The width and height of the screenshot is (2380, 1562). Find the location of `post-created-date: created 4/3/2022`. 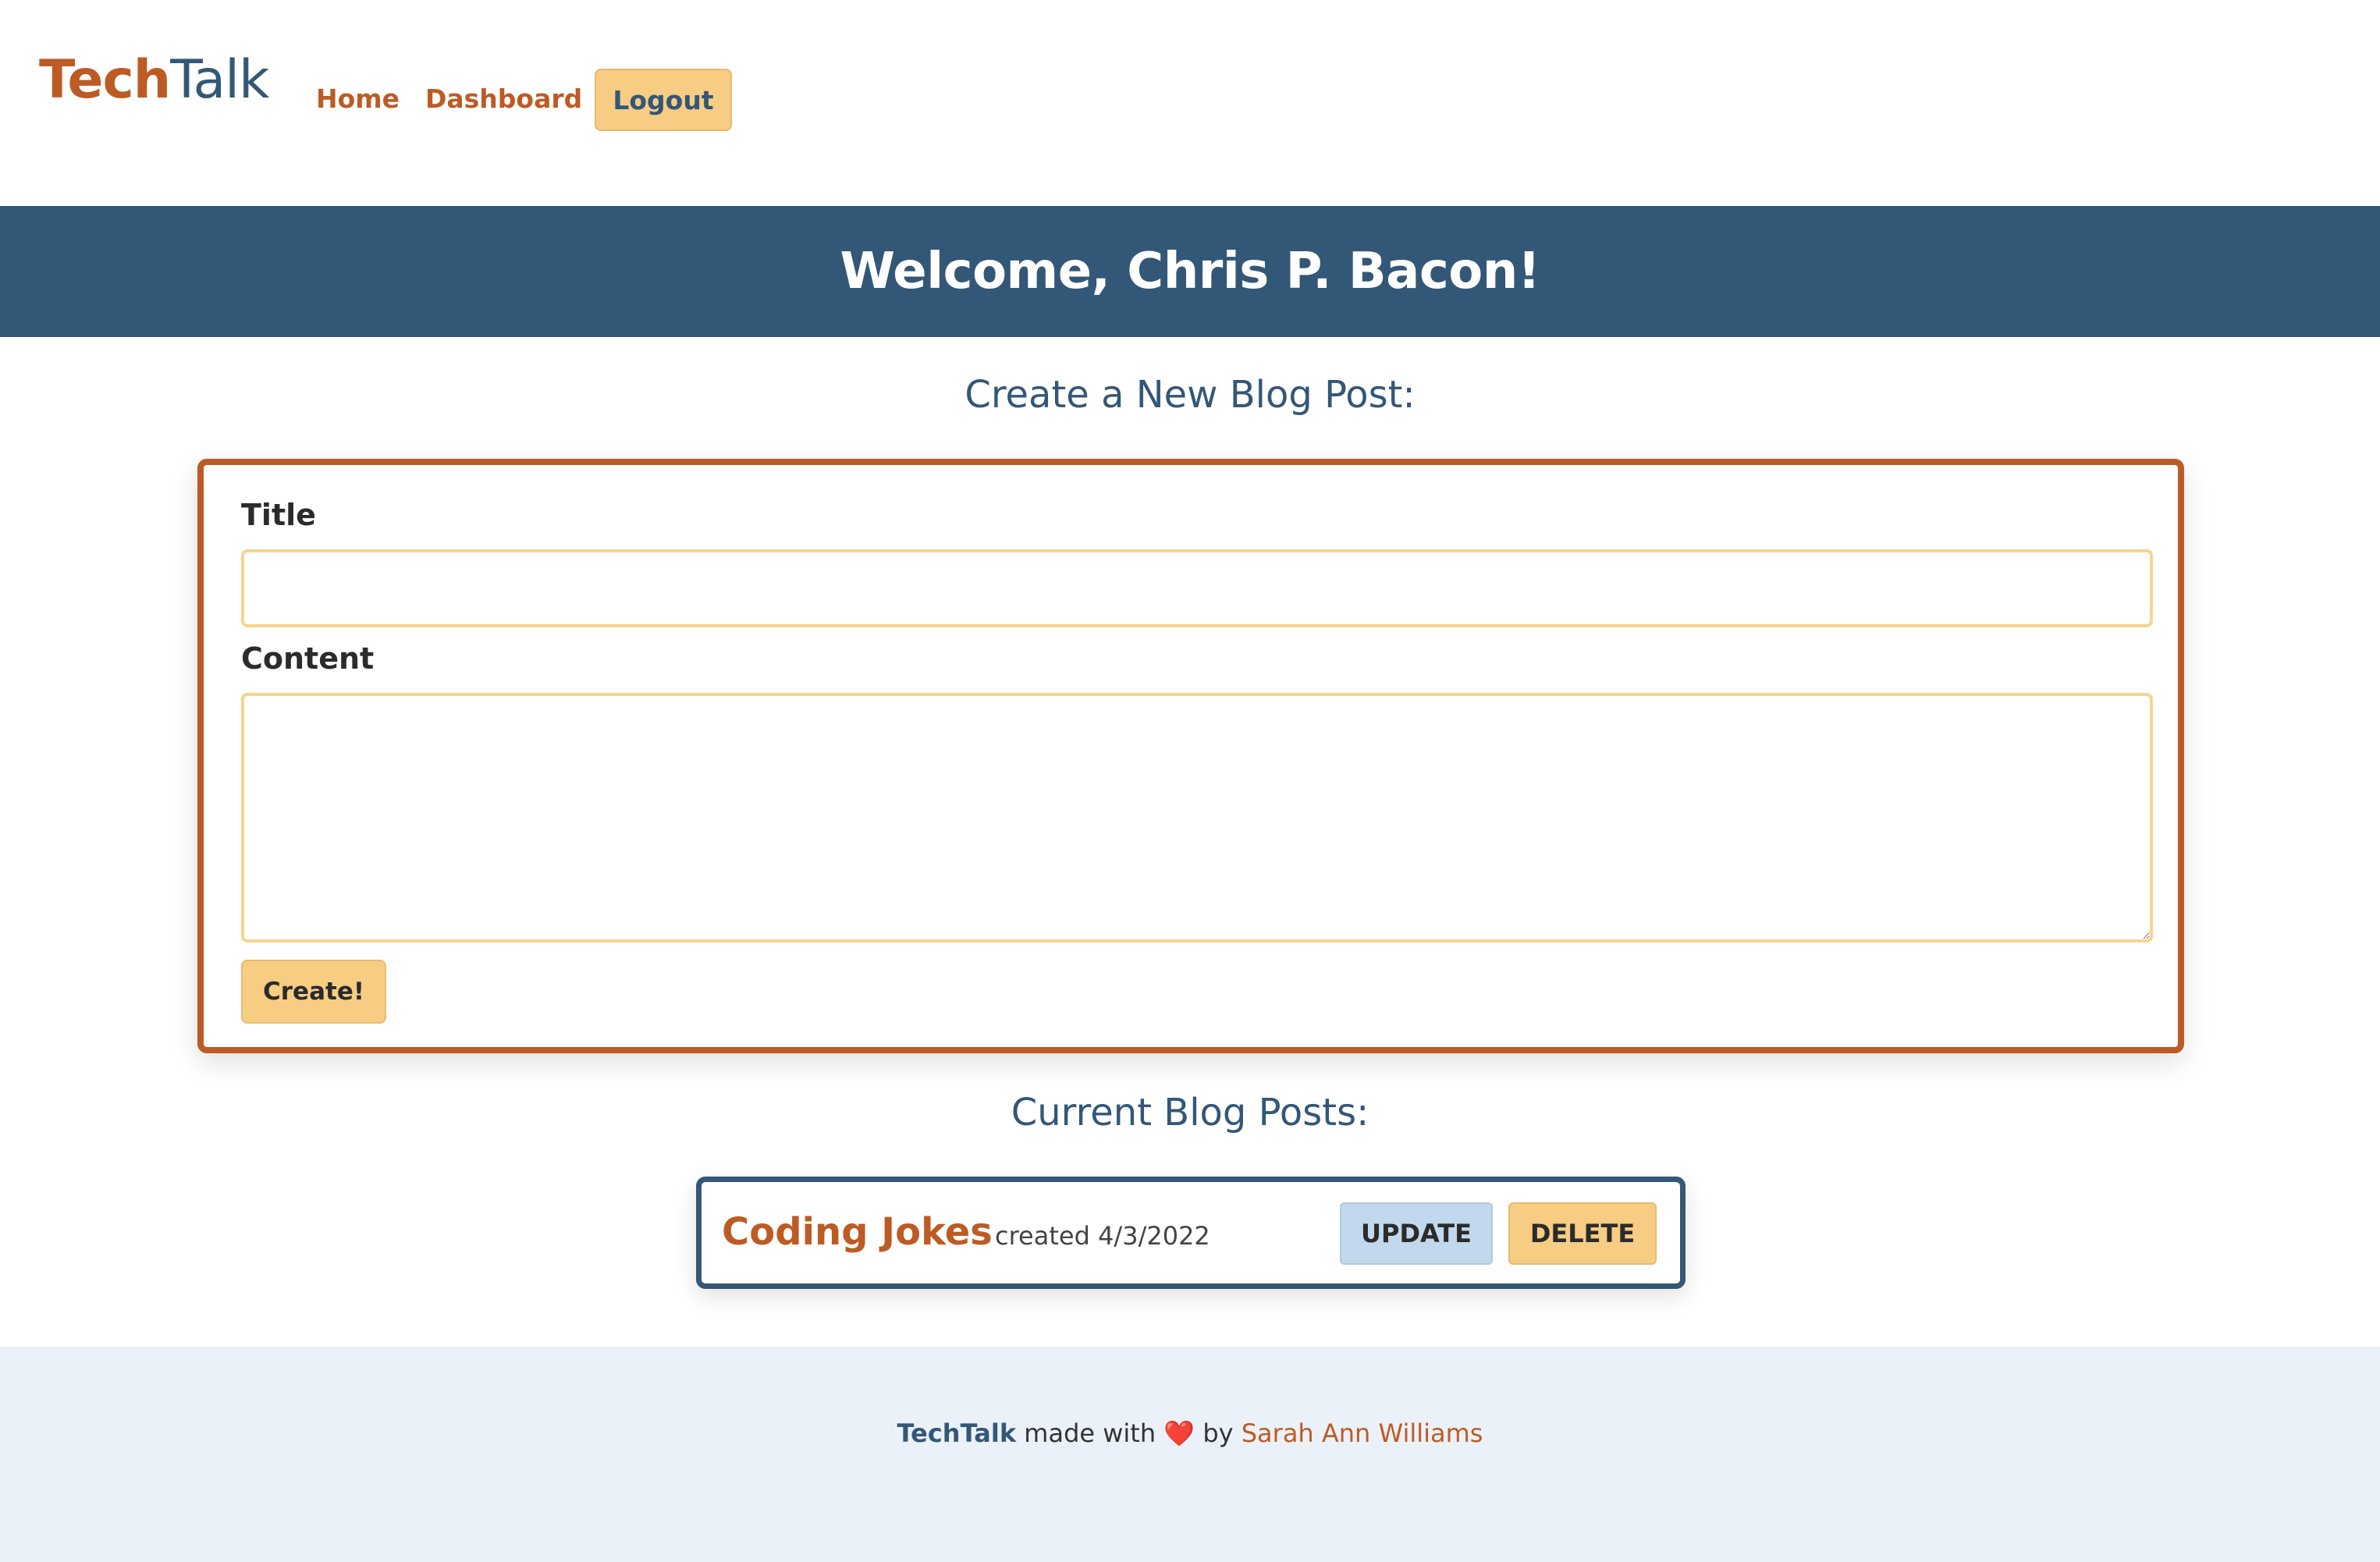

post-created-date: created 4/3/2022 is located at coordinates (1102, 1236).